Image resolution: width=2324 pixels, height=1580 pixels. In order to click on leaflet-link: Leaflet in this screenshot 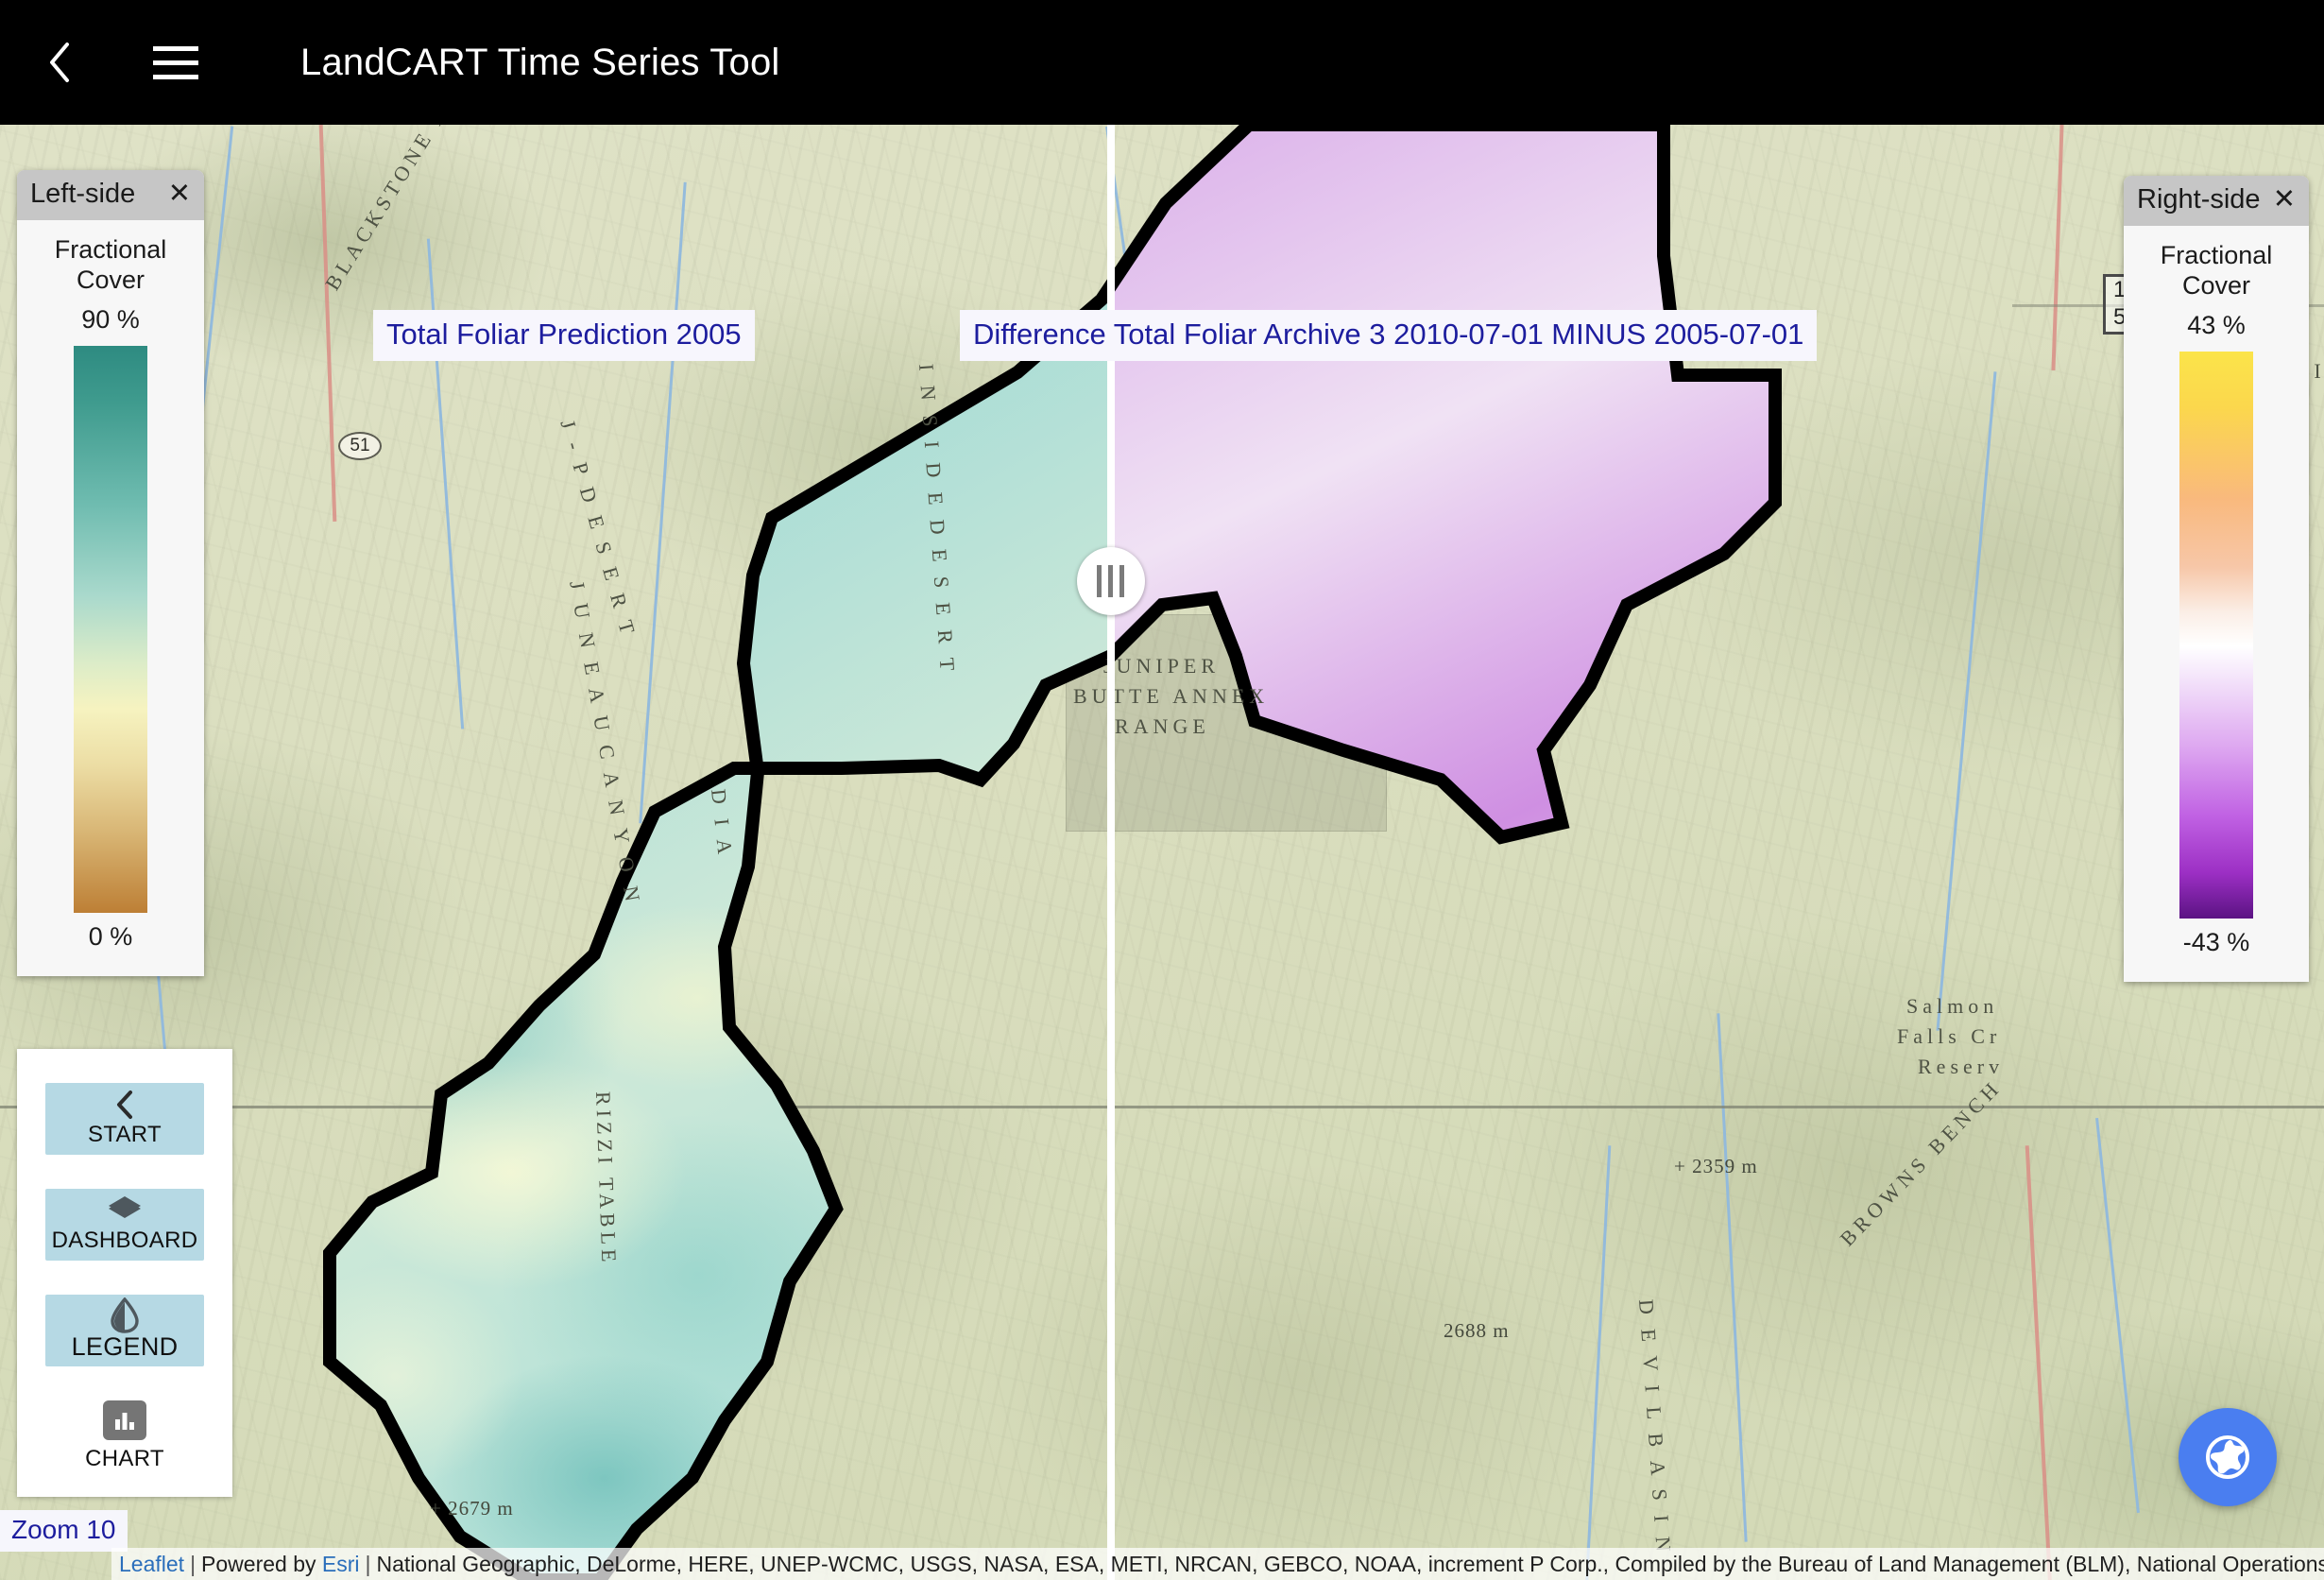, I will do `click(151, 1564)`.